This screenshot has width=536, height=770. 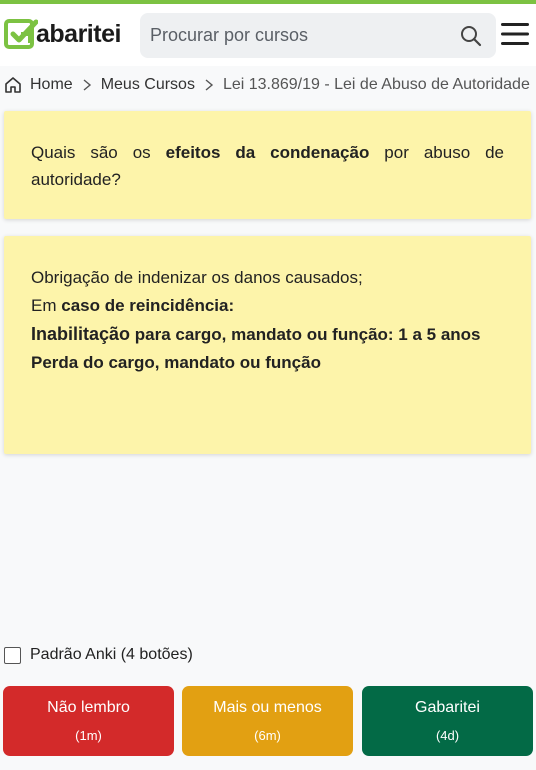 I want to click on breadcrumb-home: Home, so click(x=51, y=85).